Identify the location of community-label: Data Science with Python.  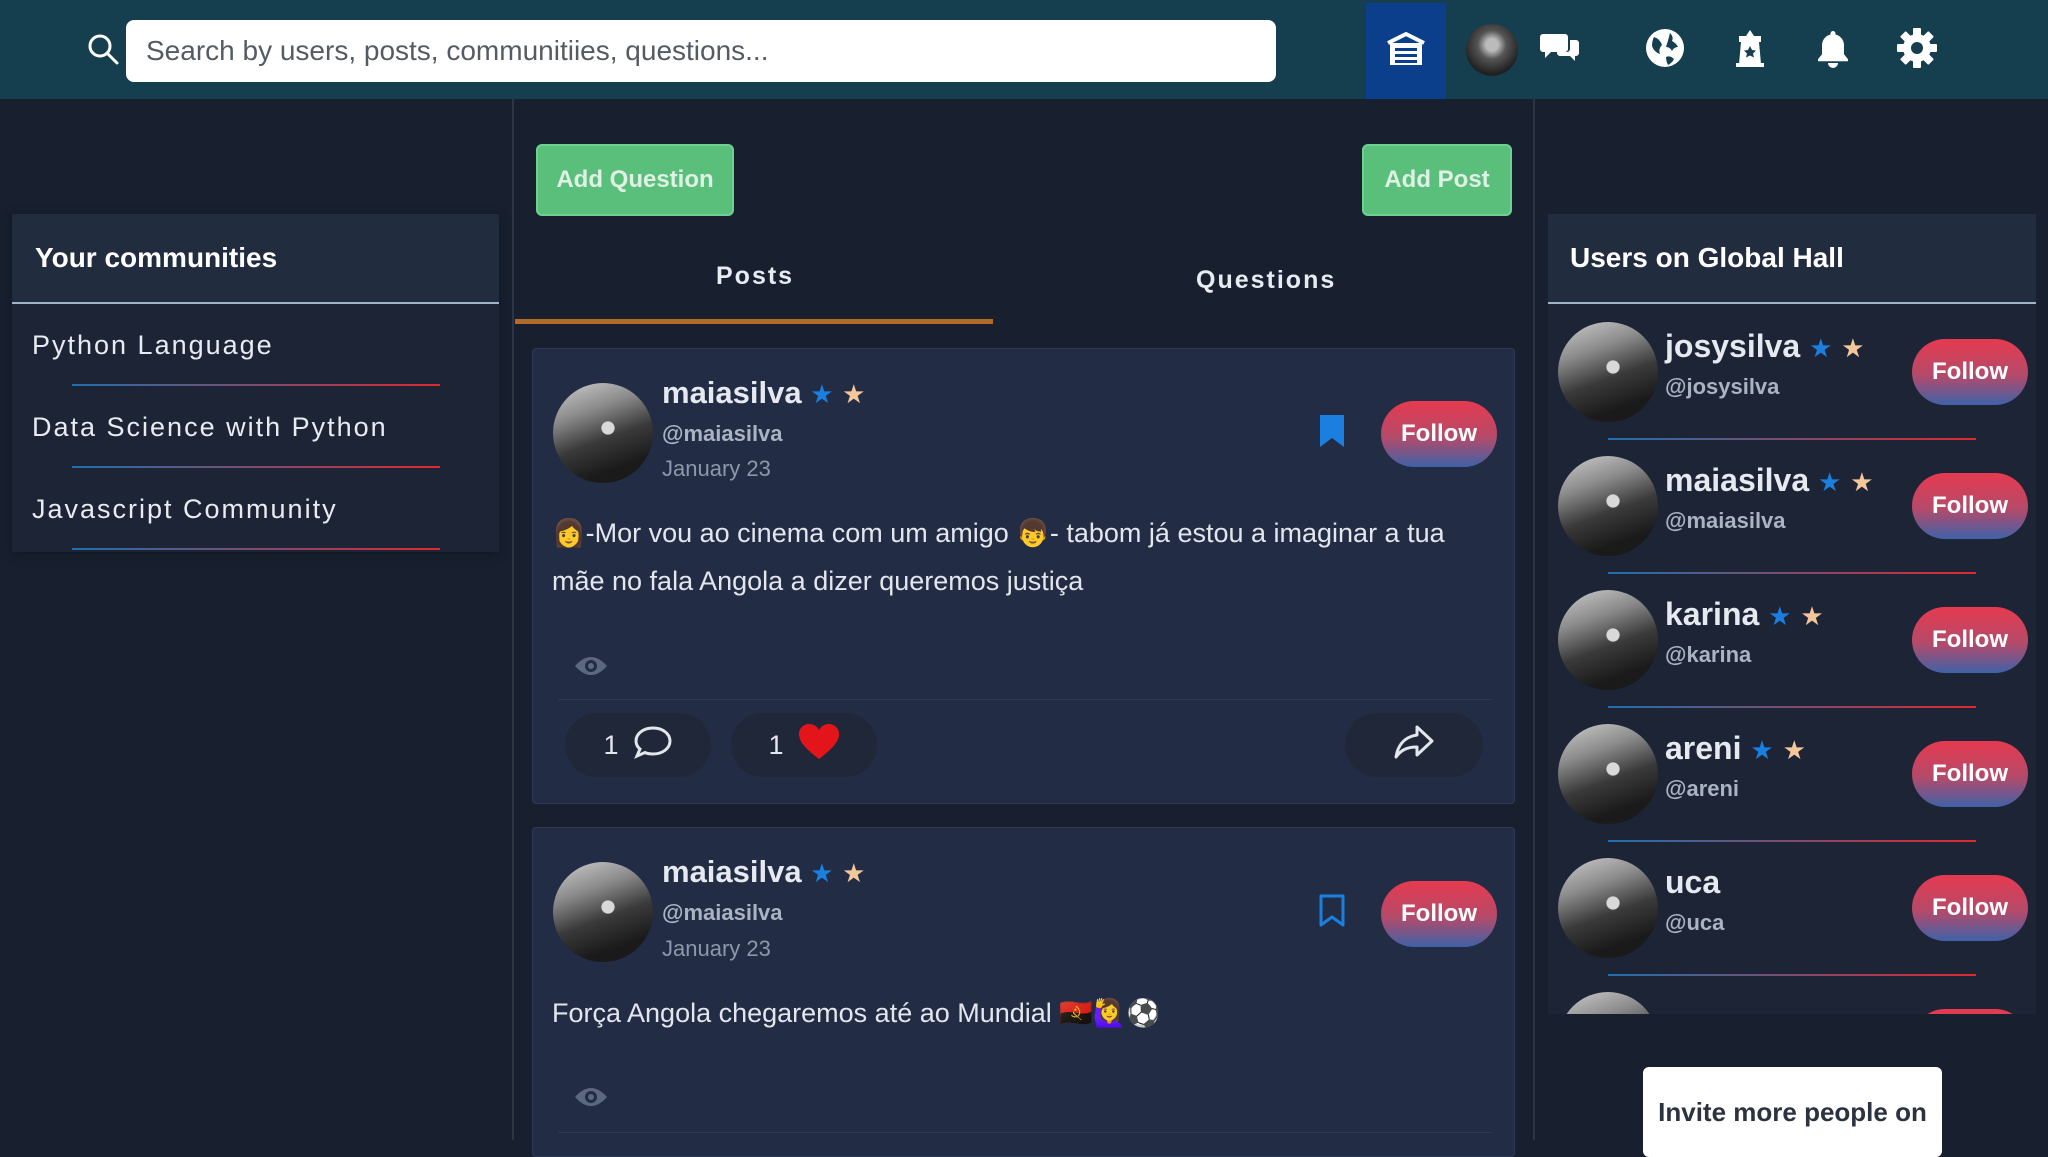
(210, 426).